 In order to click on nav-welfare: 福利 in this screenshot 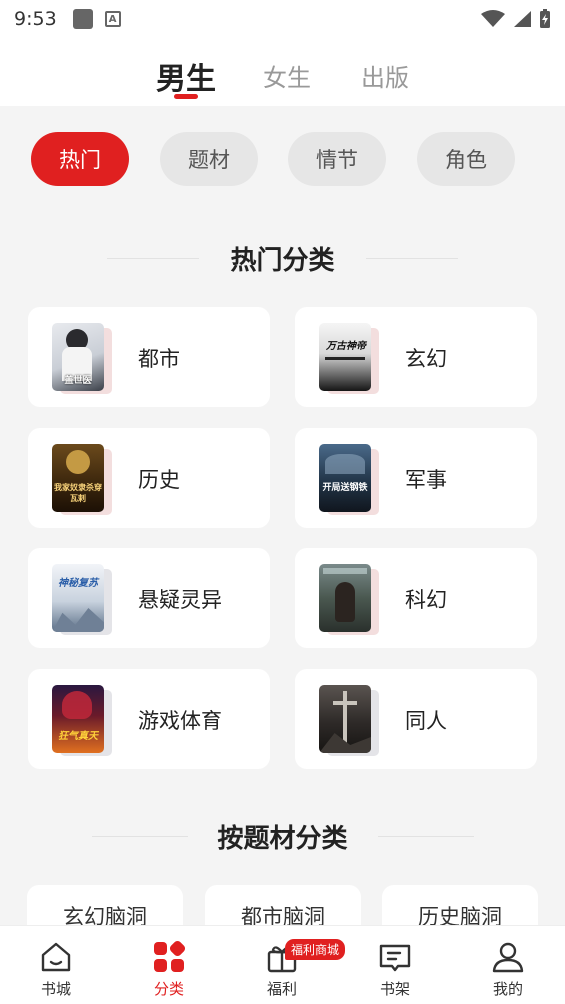, I will do `click(282, 965)`.